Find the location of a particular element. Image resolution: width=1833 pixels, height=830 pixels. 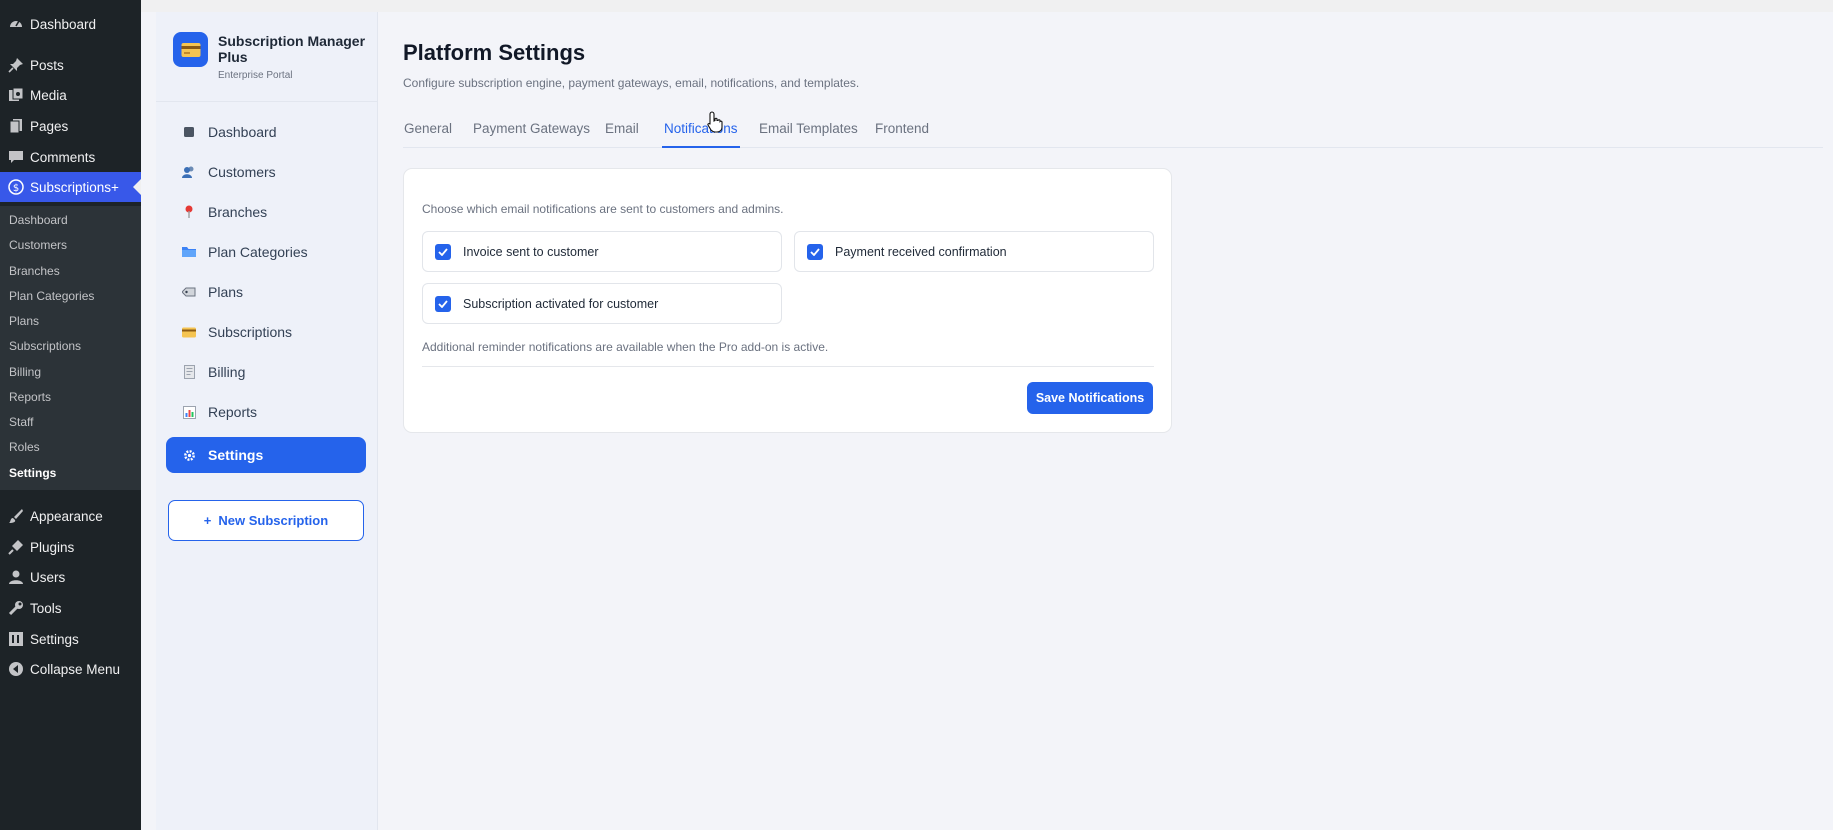

wp-submenu-settings: Settings is located at coordinates (32, 473).